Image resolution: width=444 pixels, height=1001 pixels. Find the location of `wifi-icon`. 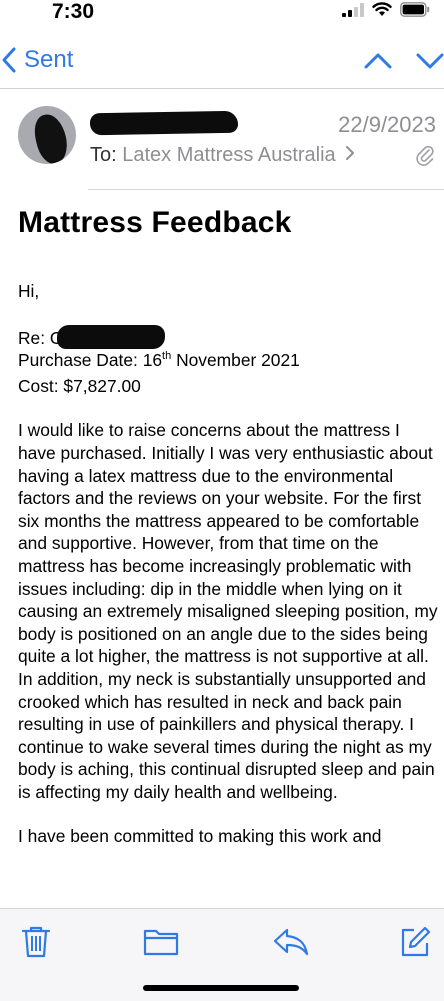

wifi-icon is located at coordinates (382, 9).